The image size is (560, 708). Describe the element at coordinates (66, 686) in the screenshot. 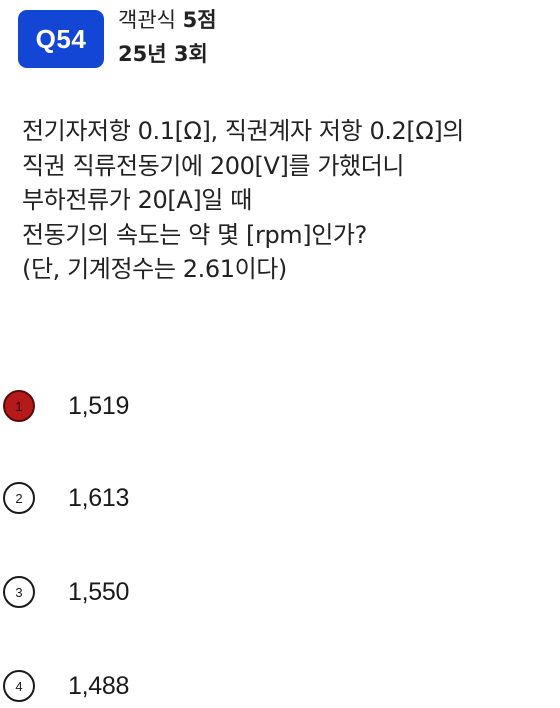

I see `answer-option-4: 4 1,488` at that location.